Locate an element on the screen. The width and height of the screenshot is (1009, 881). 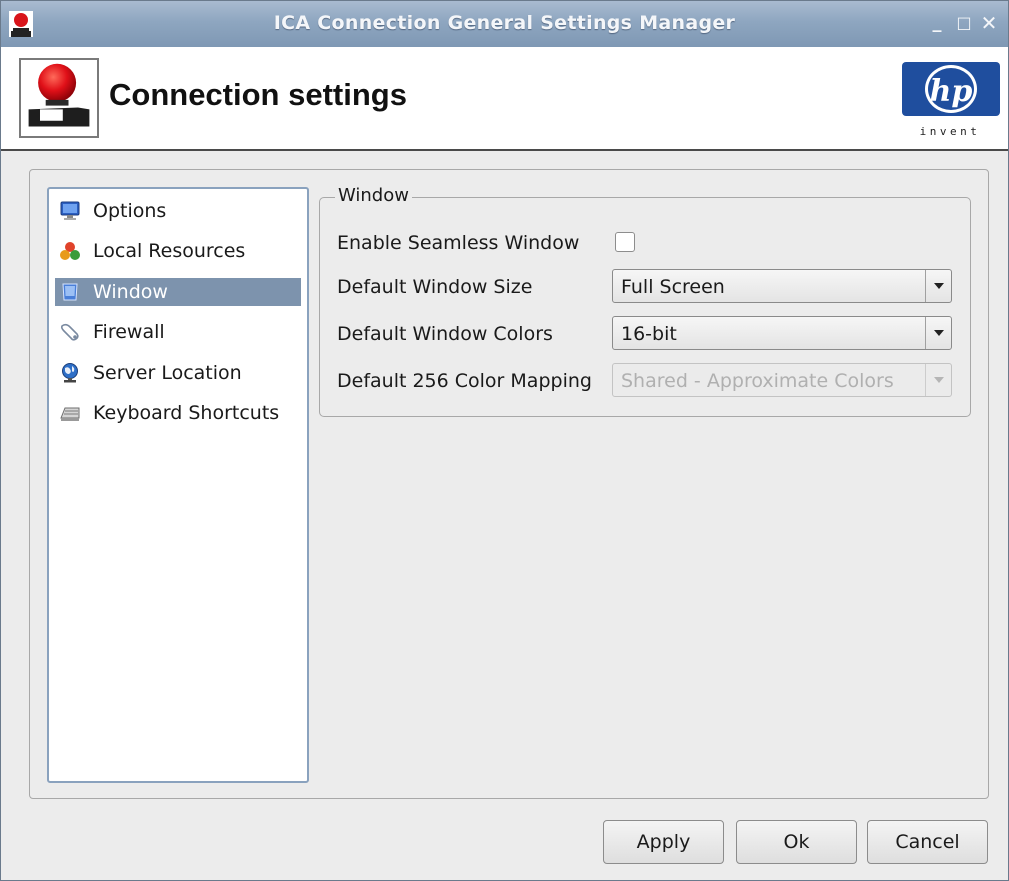
apply-button: Apply is located at coordinates (663, 842).